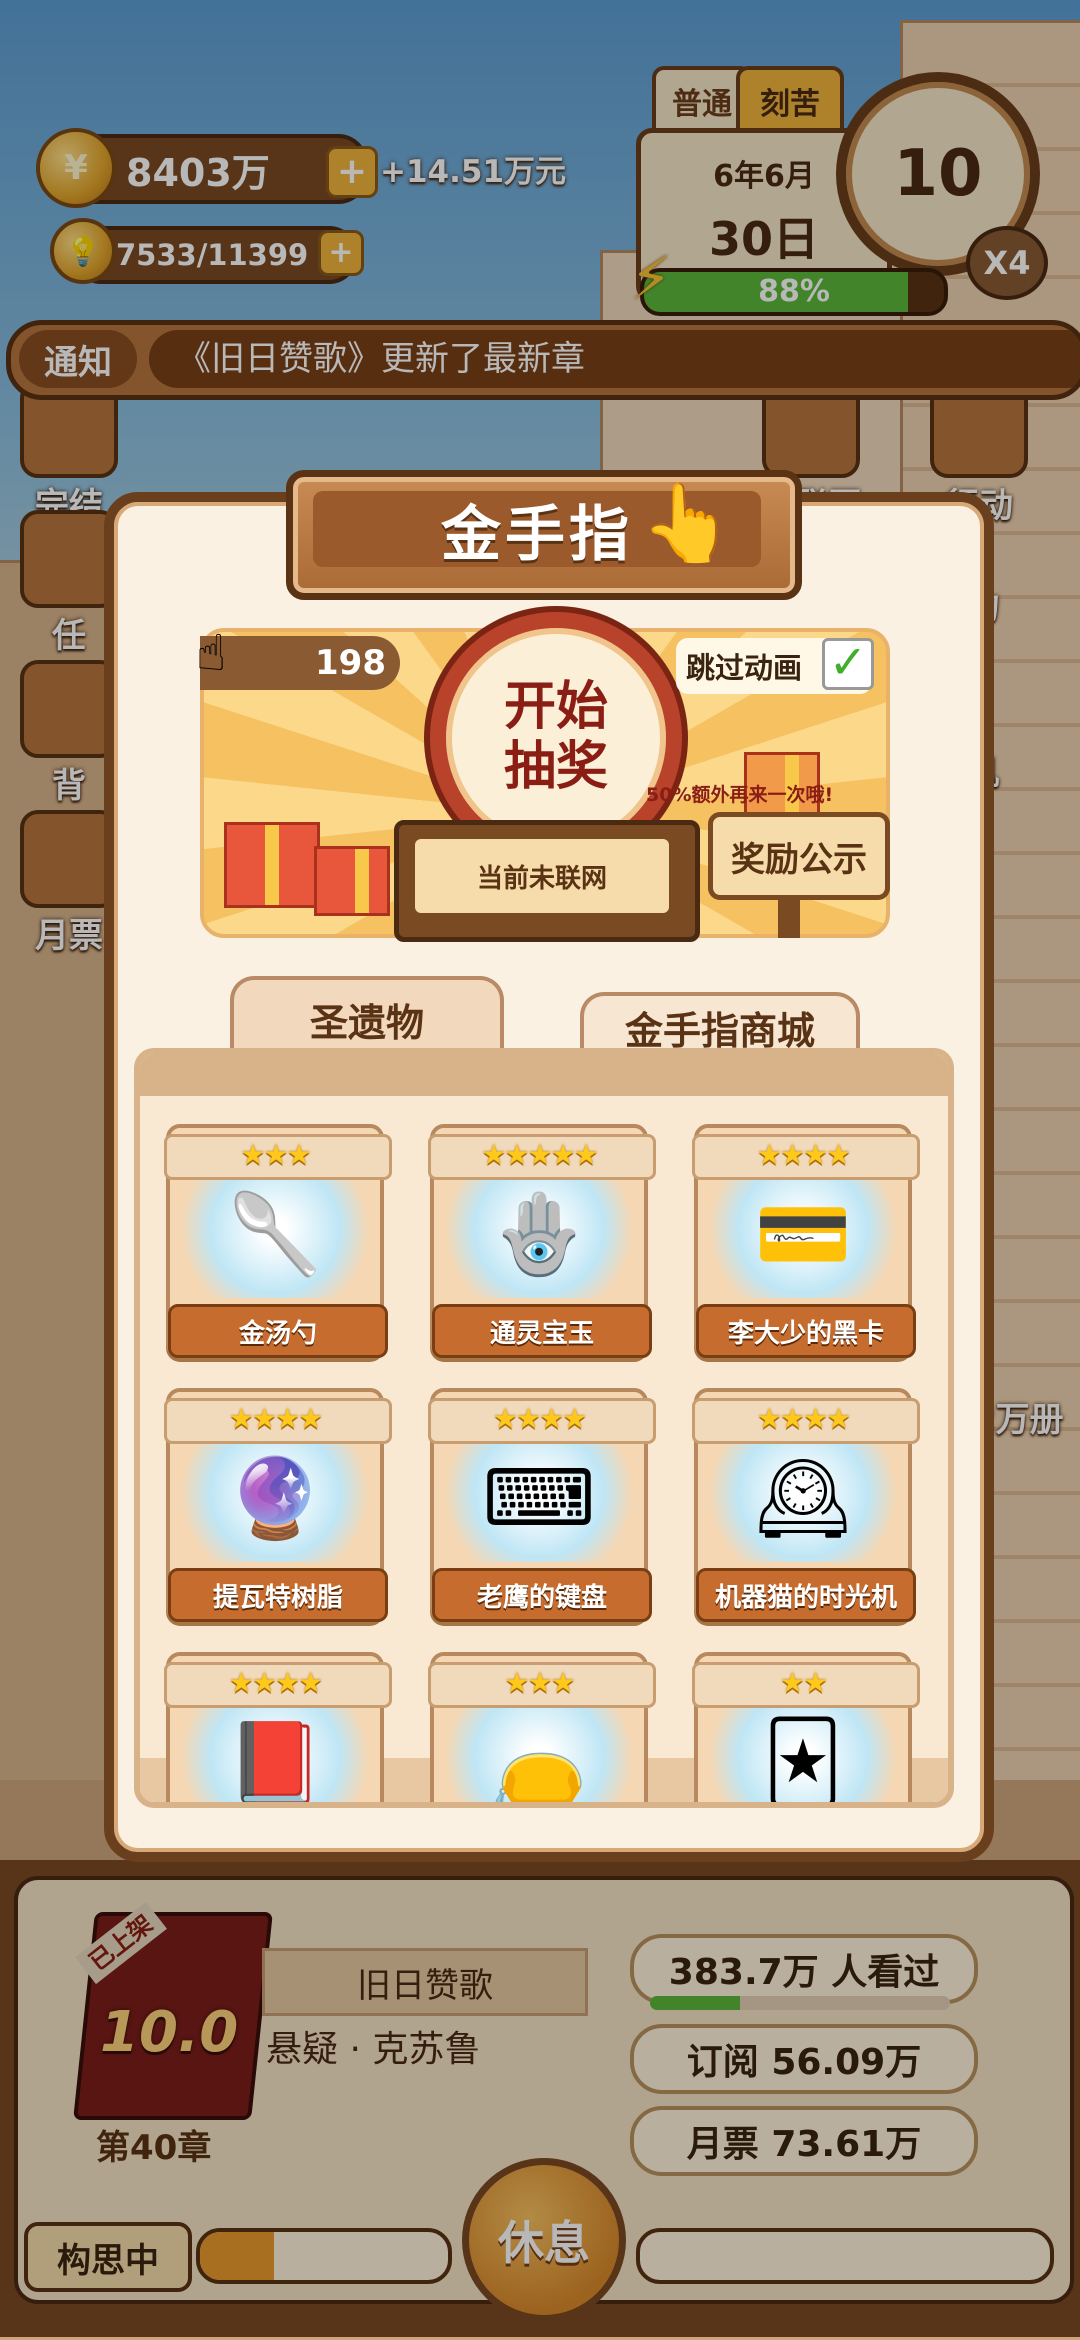 This screenshot has height=2340, width=1080. What do you see at coordinates (539, 1763) in the screenshot?
I see `bag-icon: 👝` at bounding box center [539, 1763].